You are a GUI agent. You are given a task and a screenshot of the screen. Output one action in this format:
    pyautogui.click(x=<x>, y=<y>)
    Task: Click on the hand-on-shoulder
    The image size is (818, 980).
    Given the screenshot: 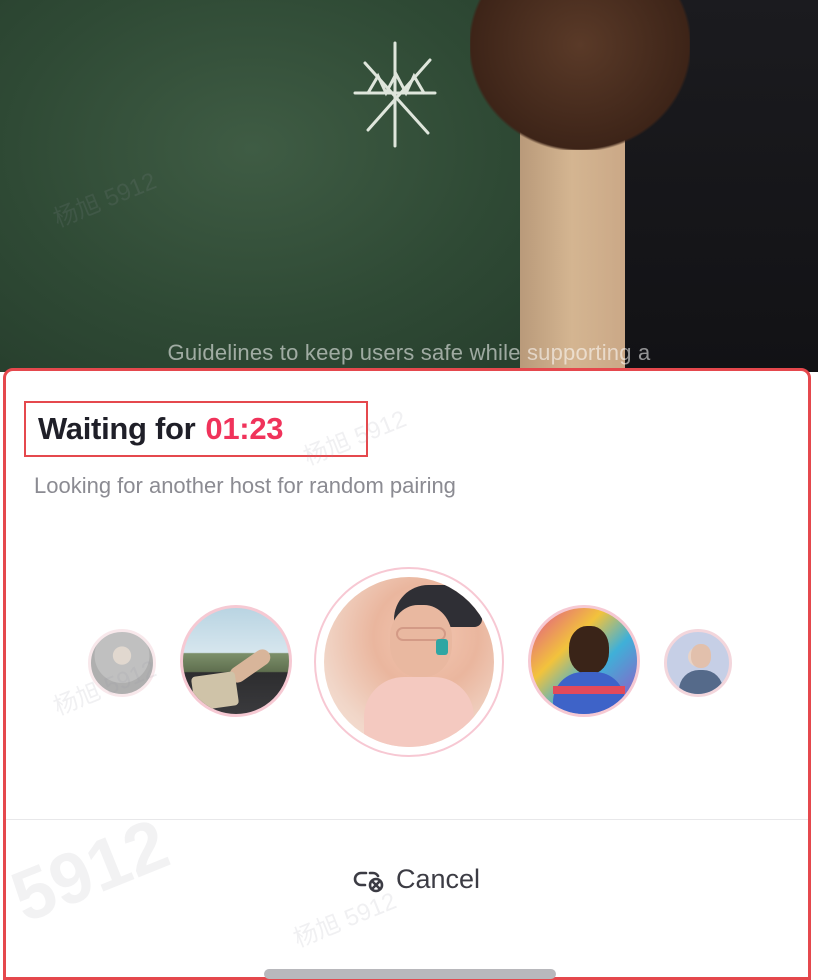 What is the action you would take?
    pyautogui.click(x=580, y=75)
    